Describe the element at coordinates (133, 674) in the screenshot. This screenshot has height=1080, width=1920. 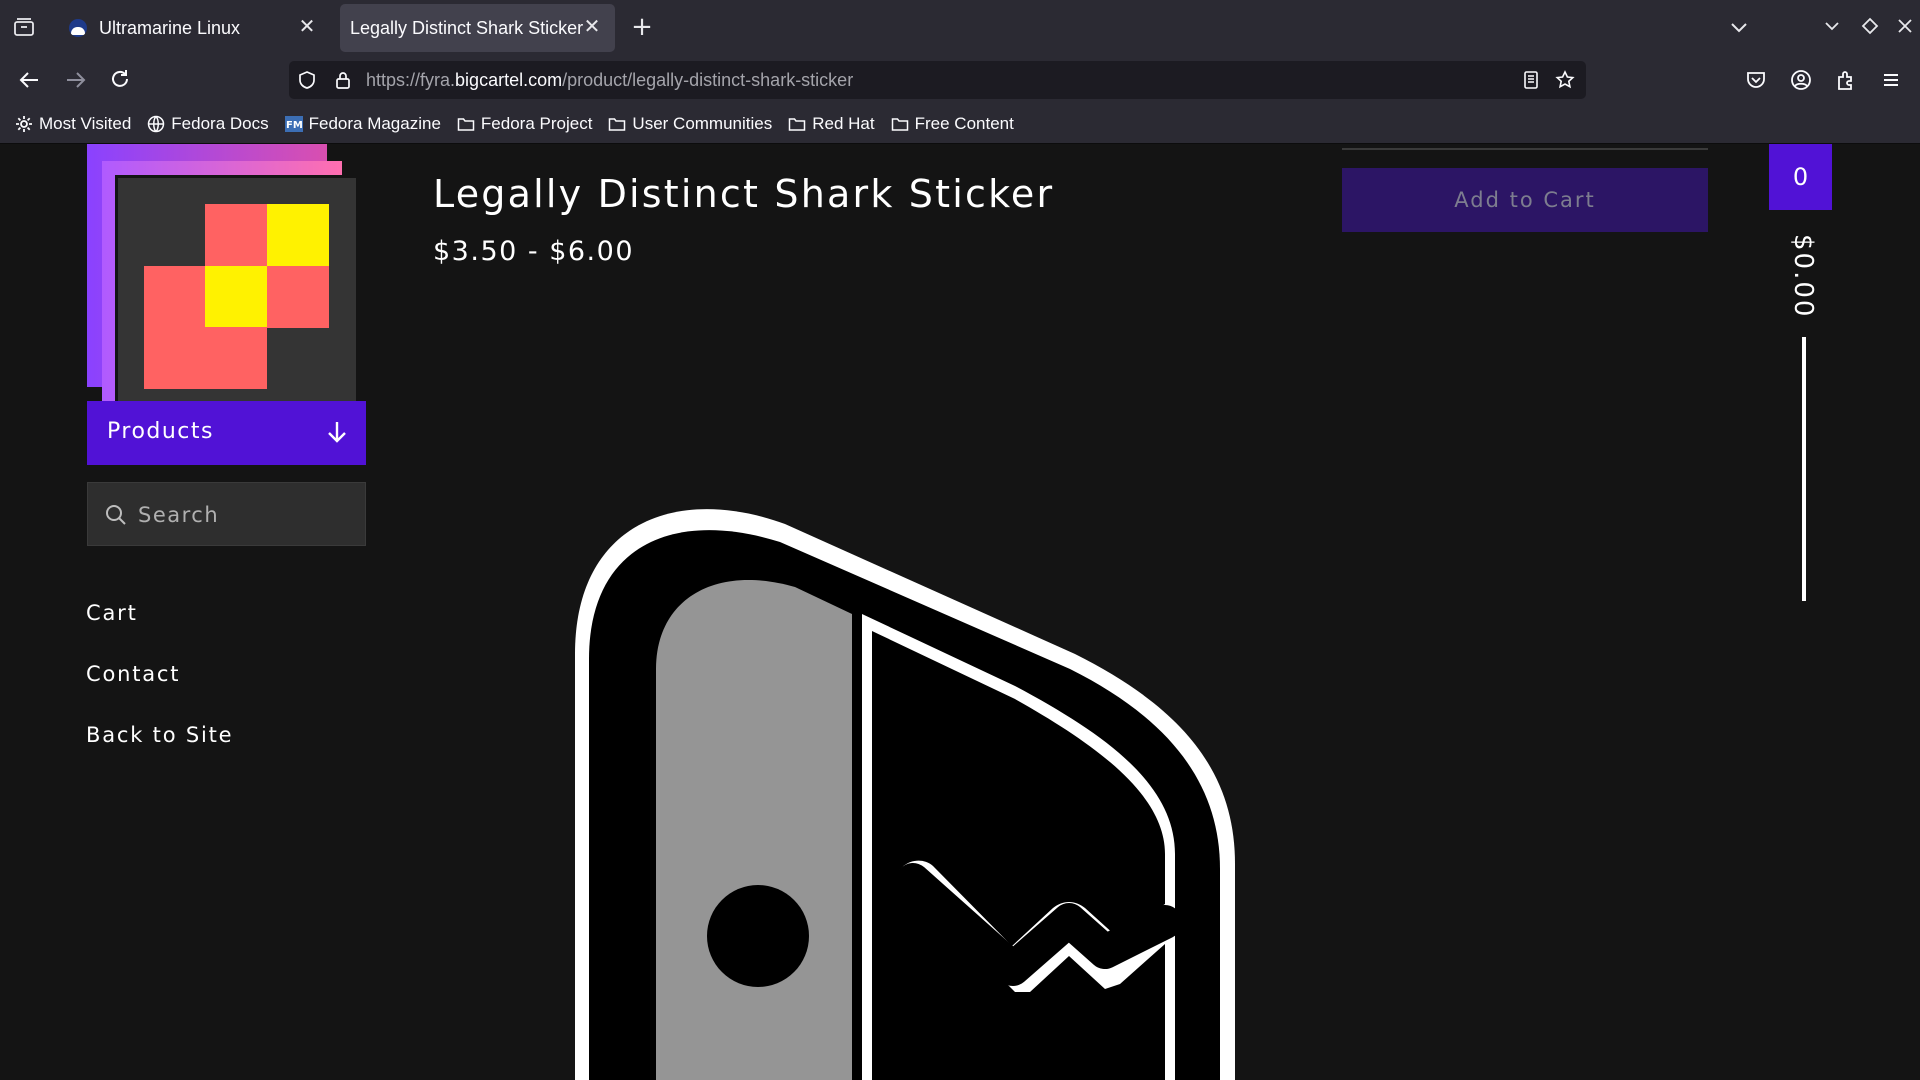
I see `nav-link-contact: Contact` at that location.